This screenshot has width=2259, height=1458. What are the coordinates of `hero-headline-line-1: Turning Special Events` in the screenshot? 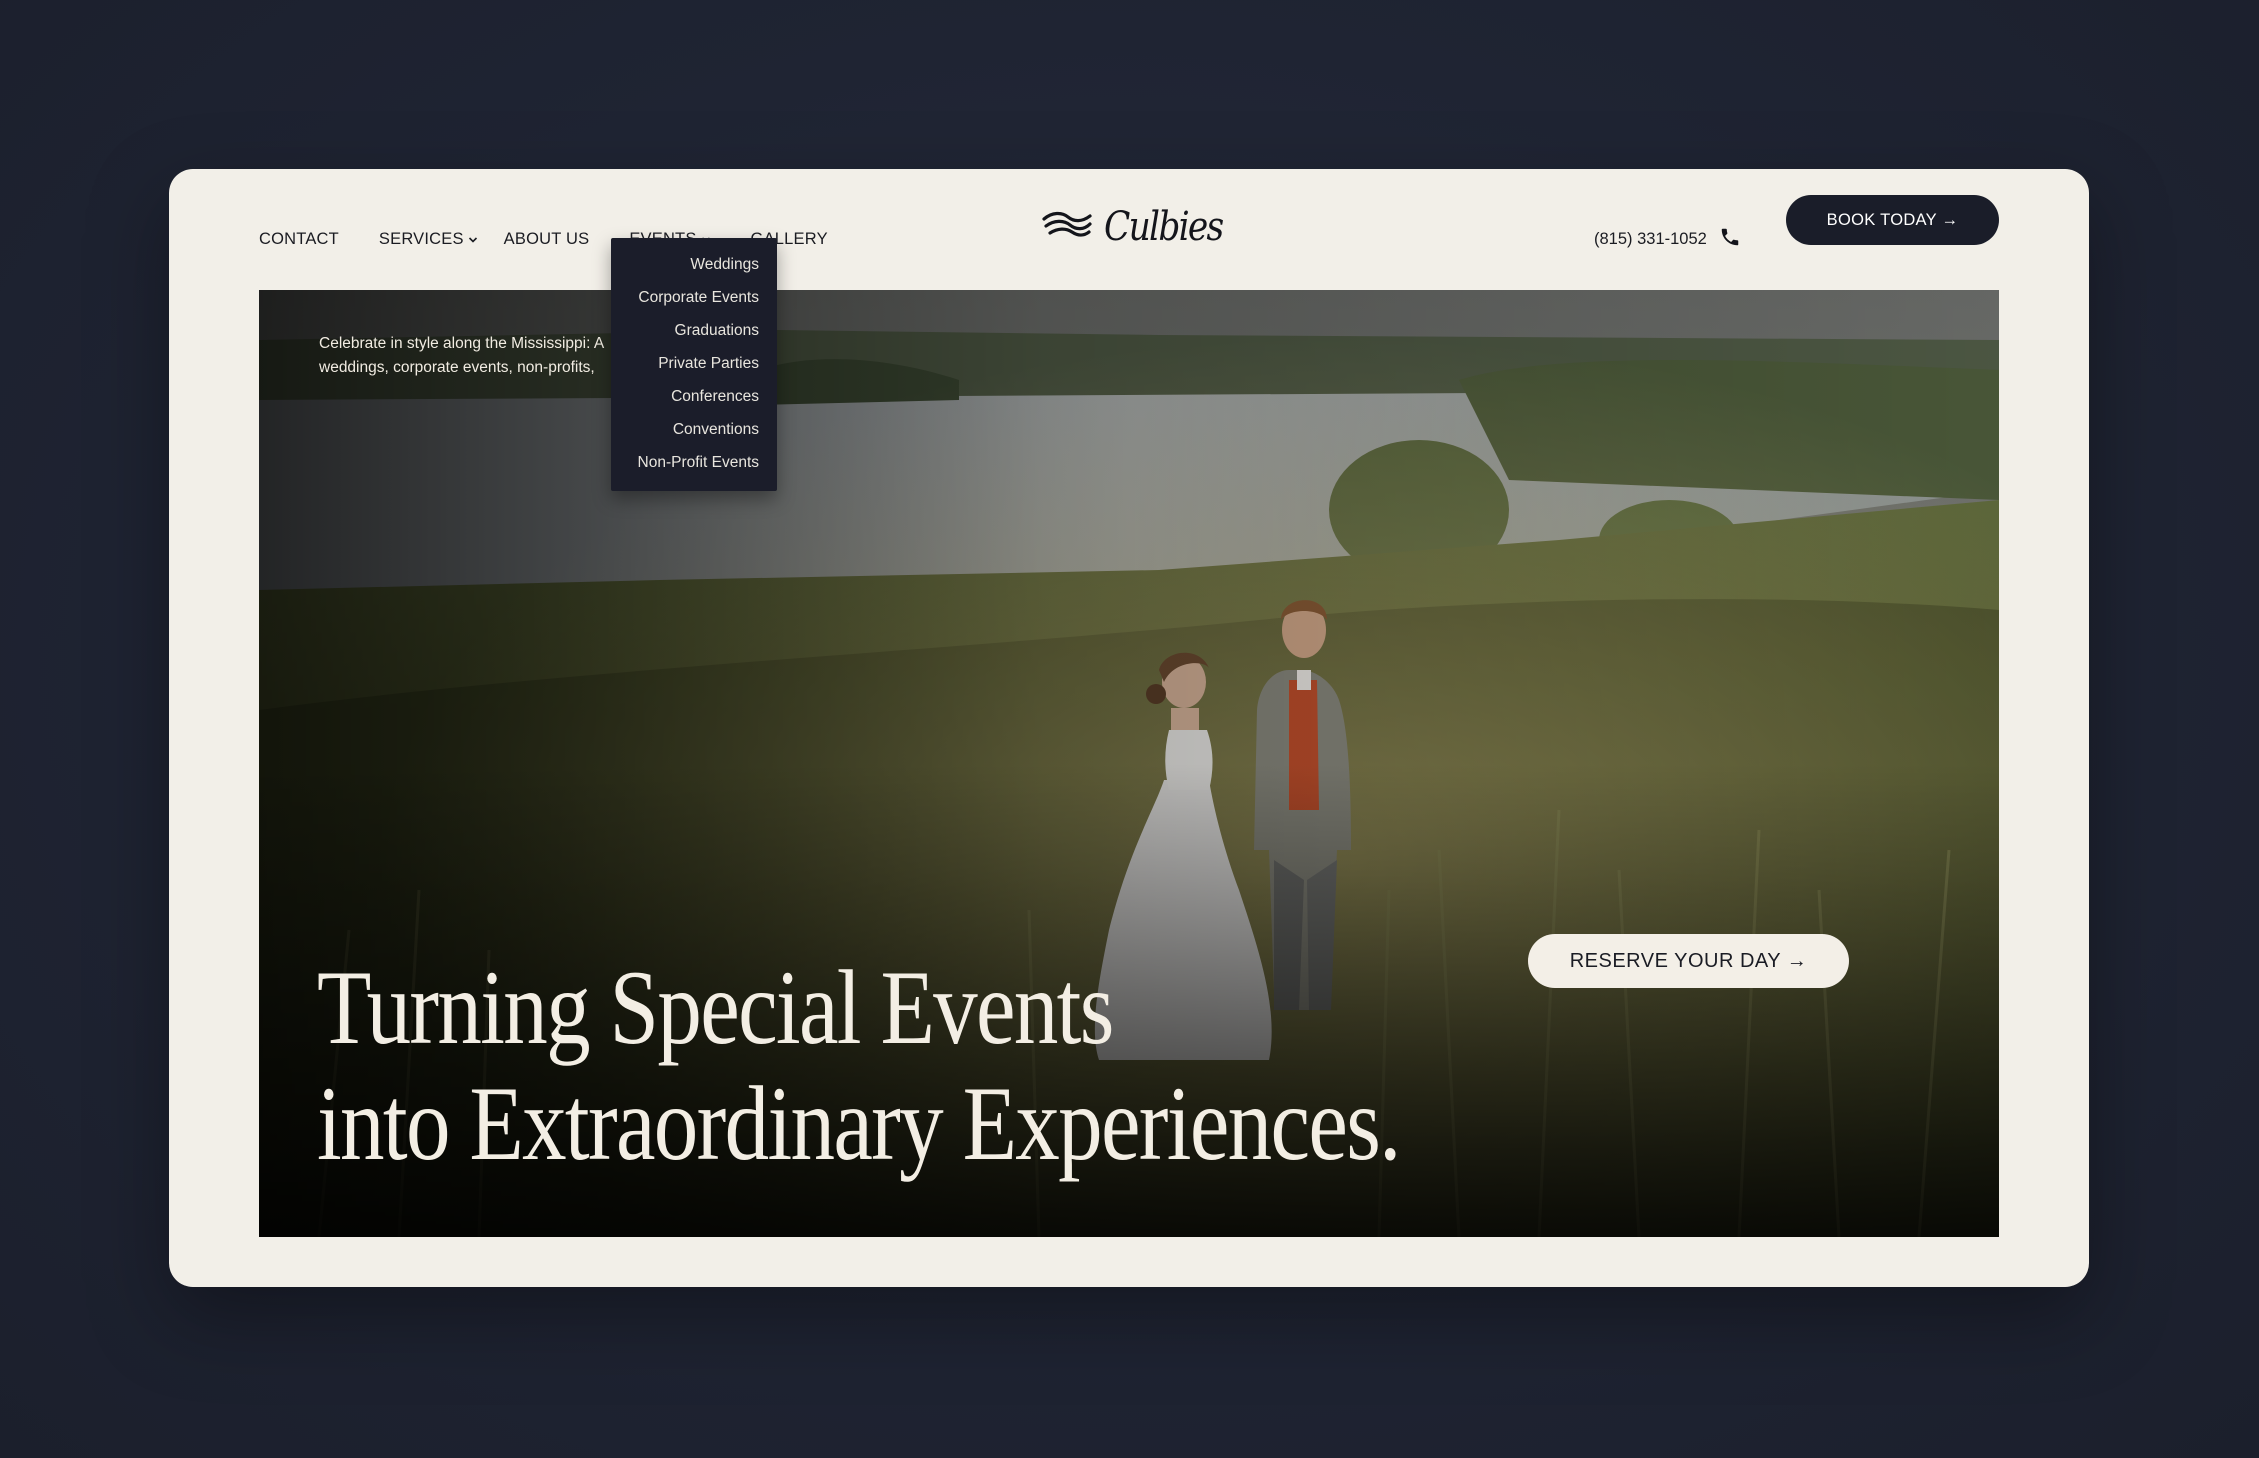 It's located at (715, 1007).